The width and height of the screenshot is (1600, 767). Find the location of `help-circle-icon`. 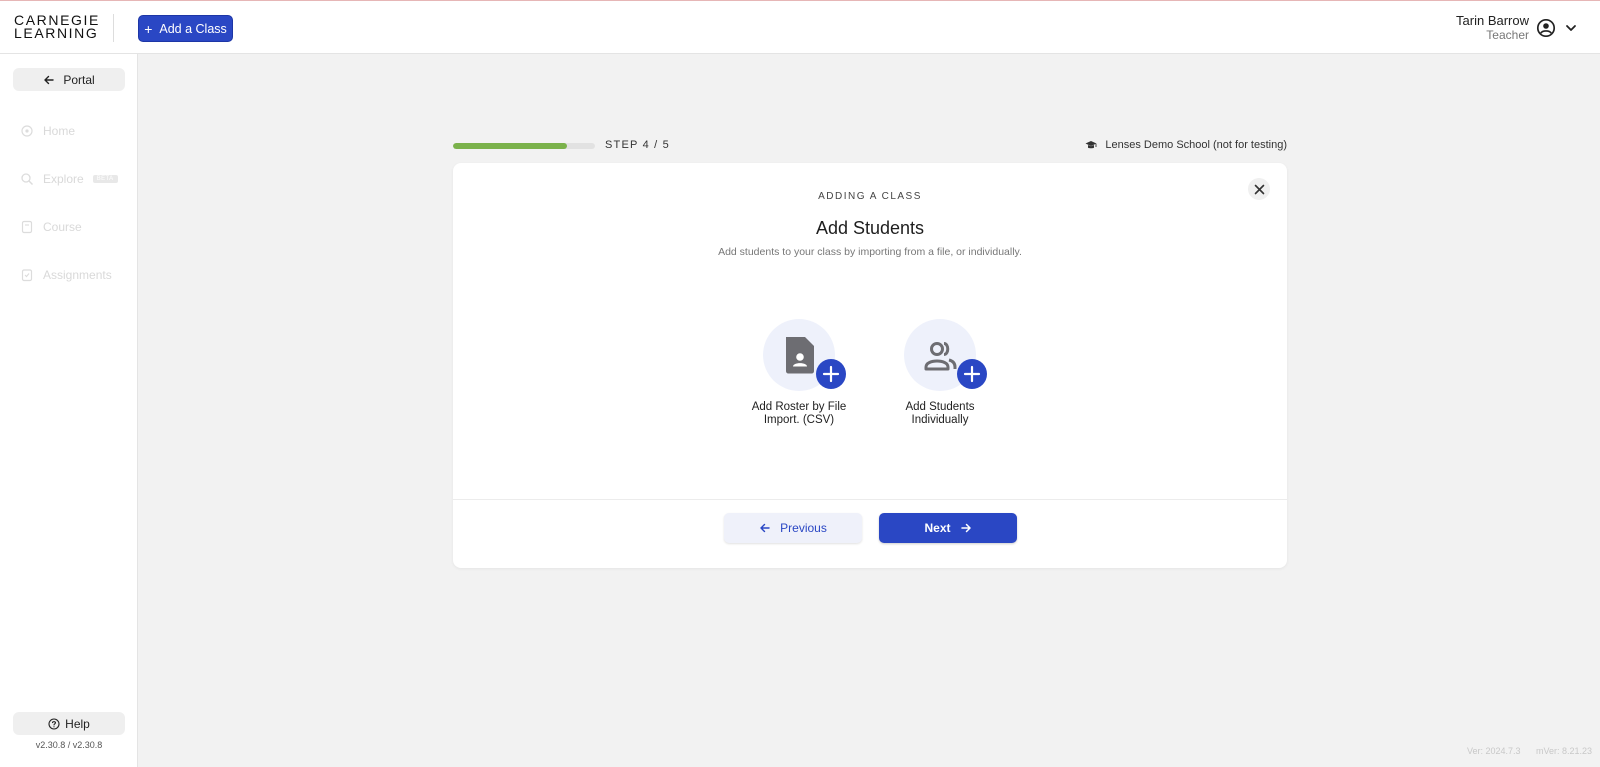

help-circle-icon is located at coordinates (54, 723).